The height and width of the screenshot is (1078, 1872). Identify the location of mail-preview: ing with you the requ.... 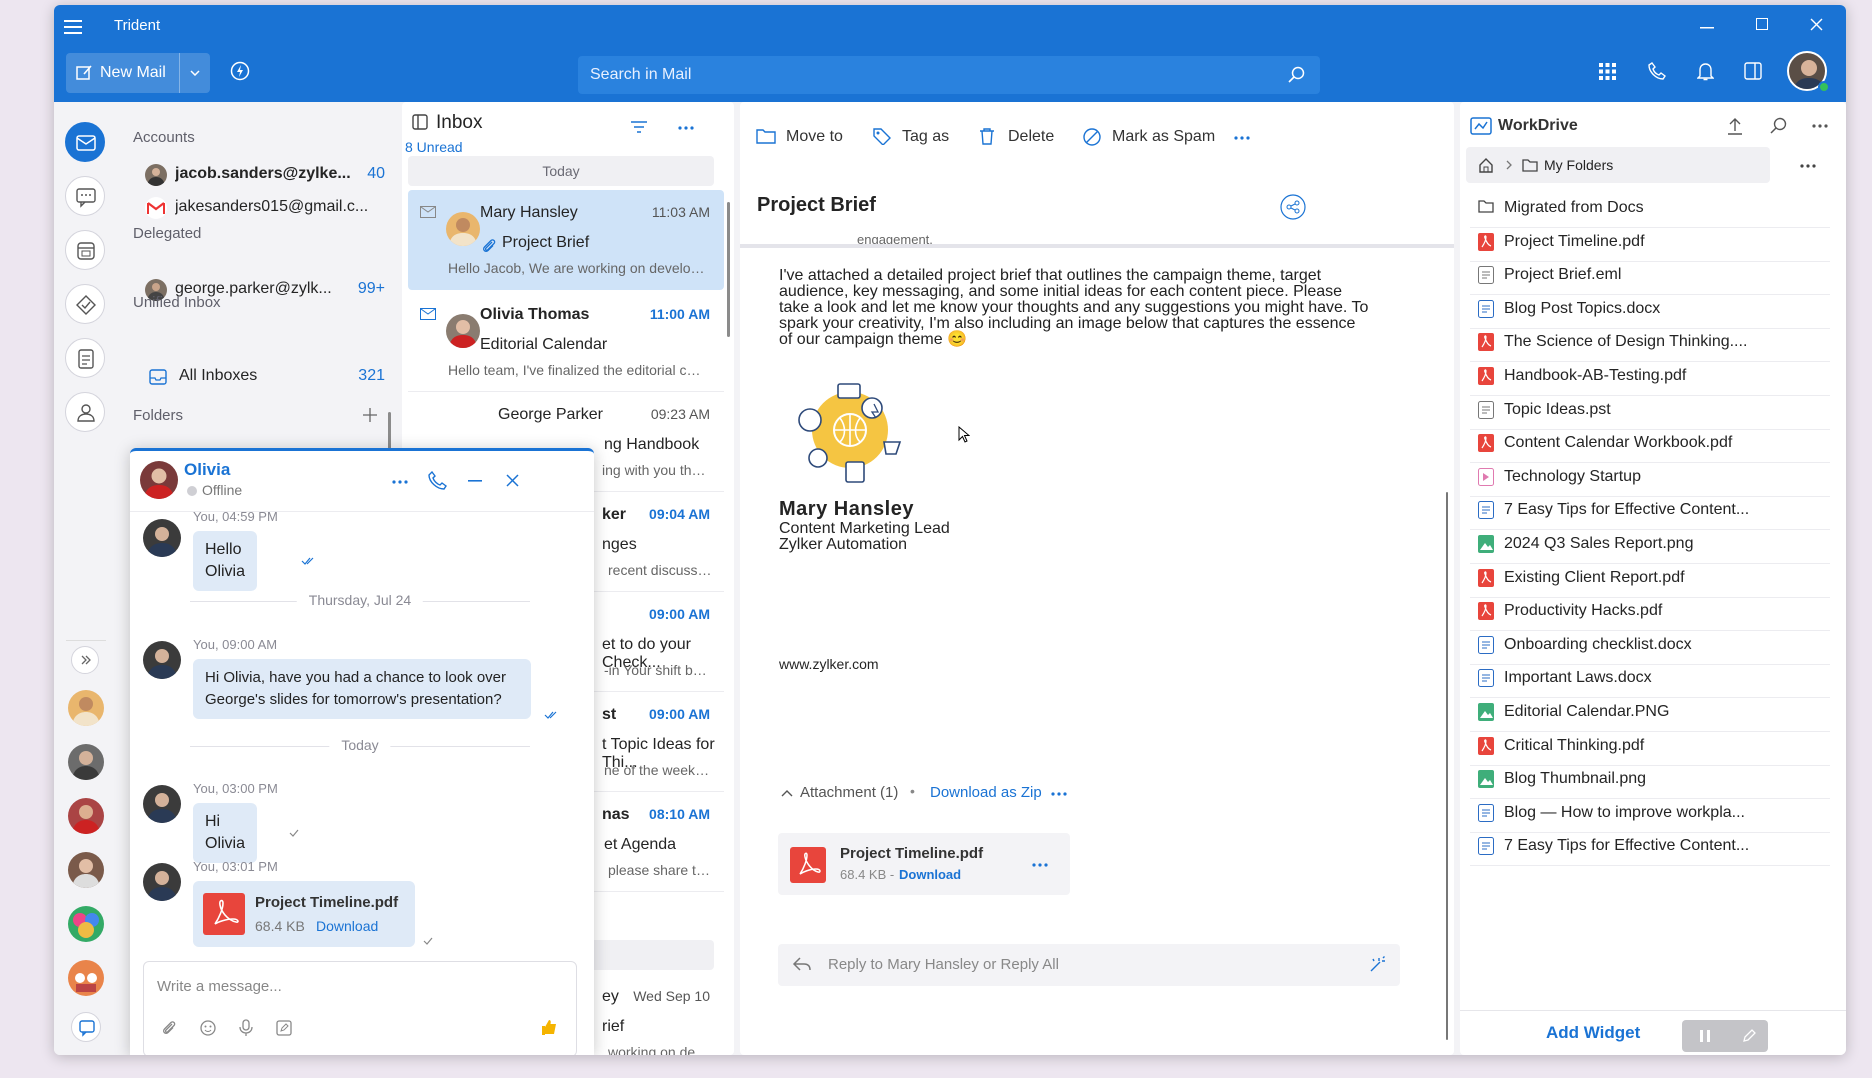
(657, 470).